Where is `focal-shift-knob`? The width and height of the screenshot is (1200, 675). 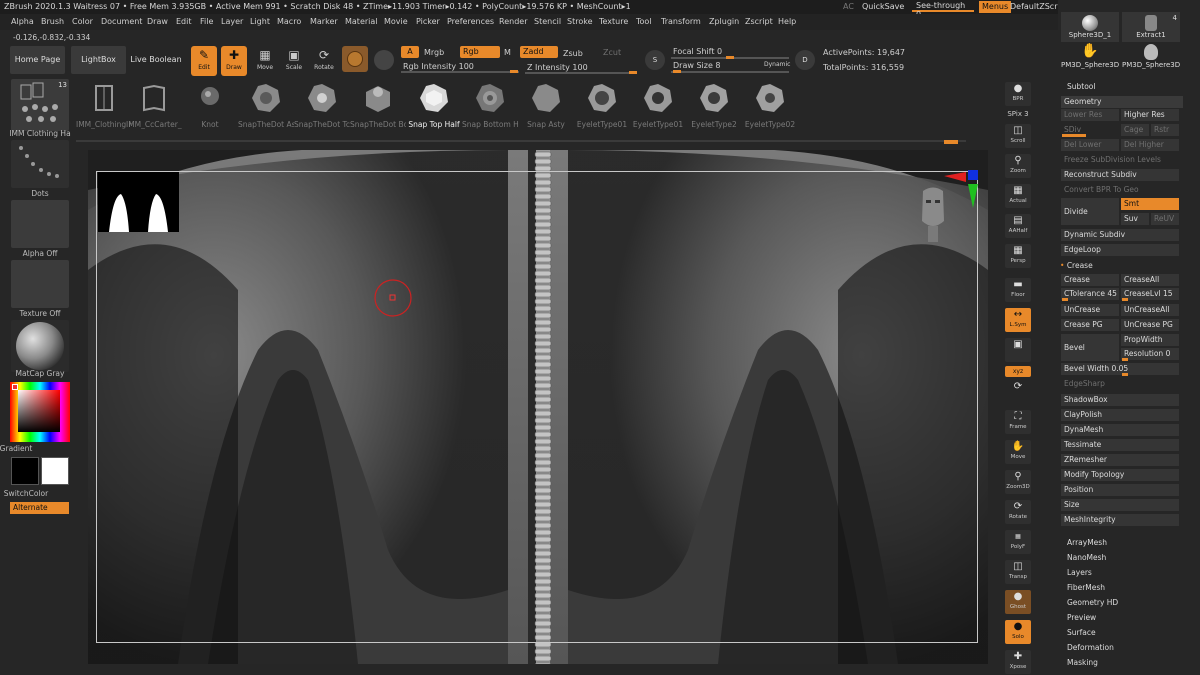
focal-shift-knob is located at coordinates (730, 57).